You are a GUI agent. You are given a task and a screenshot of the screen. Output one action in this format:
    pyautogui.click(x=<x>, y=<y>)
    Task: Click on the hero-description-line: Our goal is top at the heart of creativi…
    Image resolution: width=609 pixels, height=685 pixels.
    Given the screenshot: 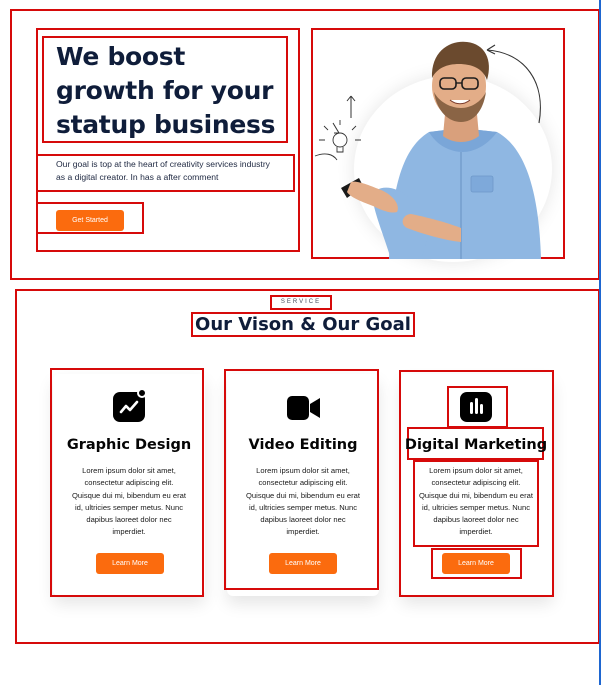 What is the action you would take?
    pyautogui.click(x=163, y=164)
    